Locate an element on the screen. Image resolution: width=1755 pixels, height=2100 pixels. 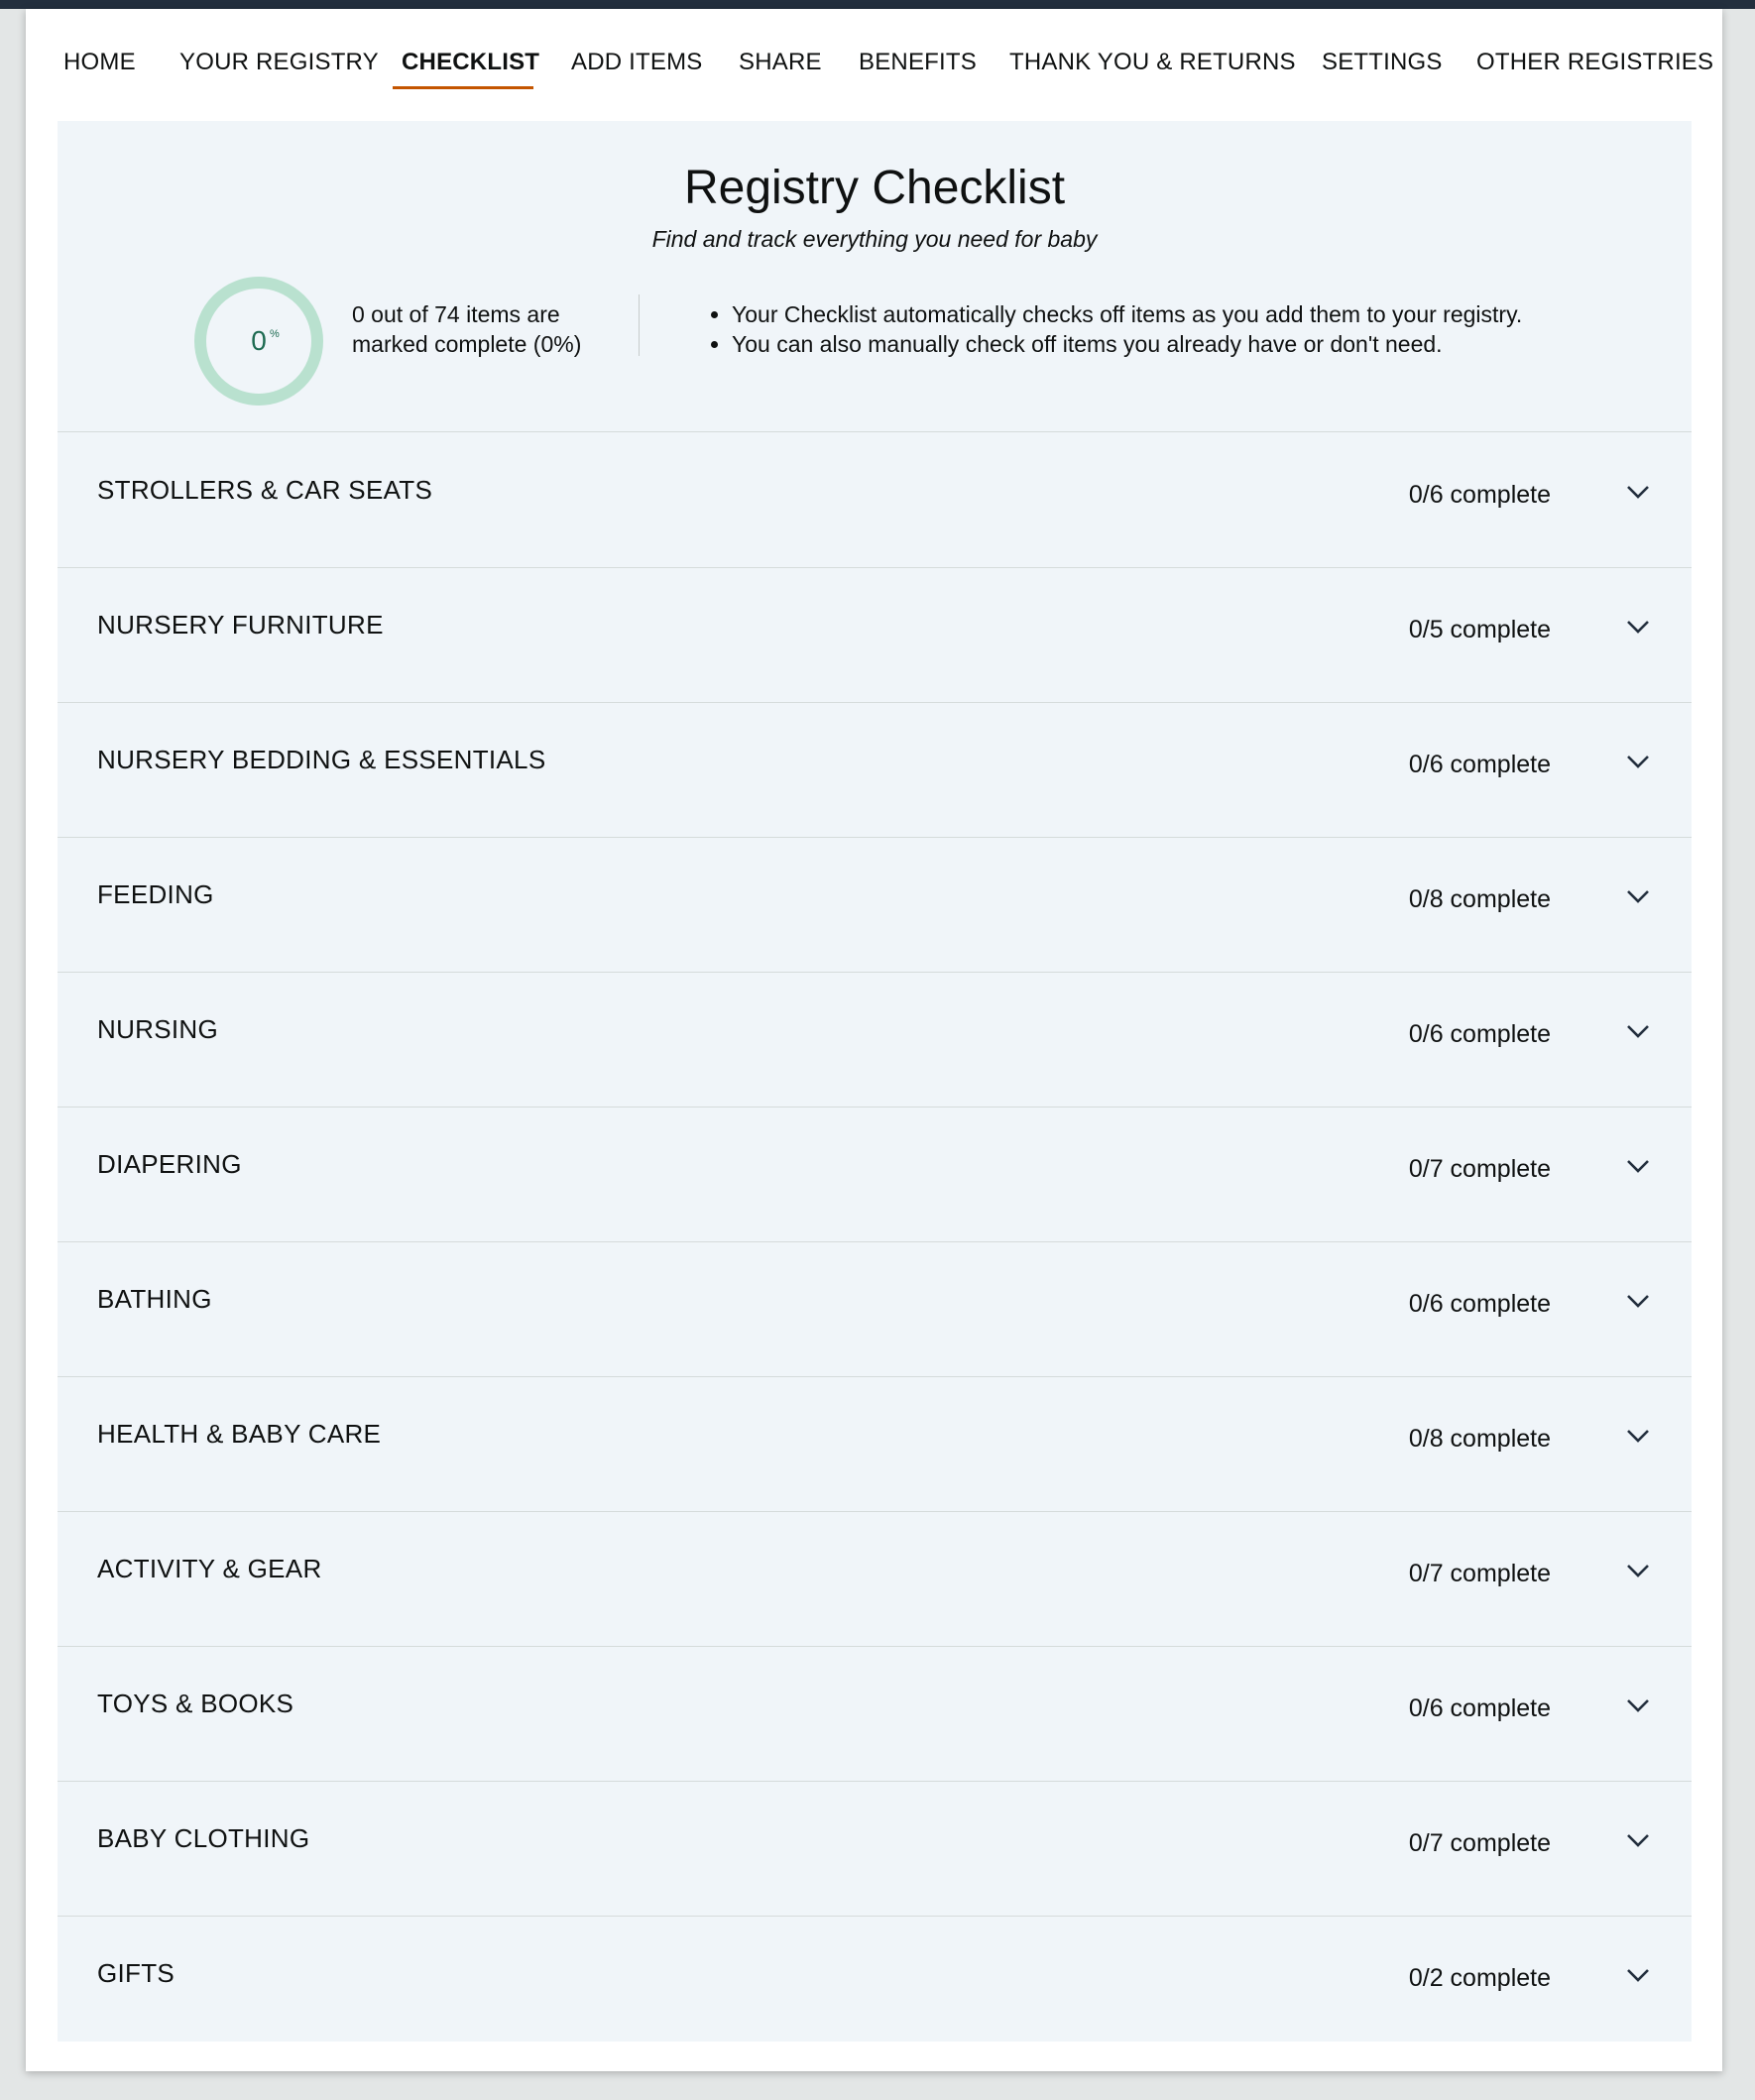
category-row-feeding: FEEDING 0/8 complete is located at coordinates (875, 905).